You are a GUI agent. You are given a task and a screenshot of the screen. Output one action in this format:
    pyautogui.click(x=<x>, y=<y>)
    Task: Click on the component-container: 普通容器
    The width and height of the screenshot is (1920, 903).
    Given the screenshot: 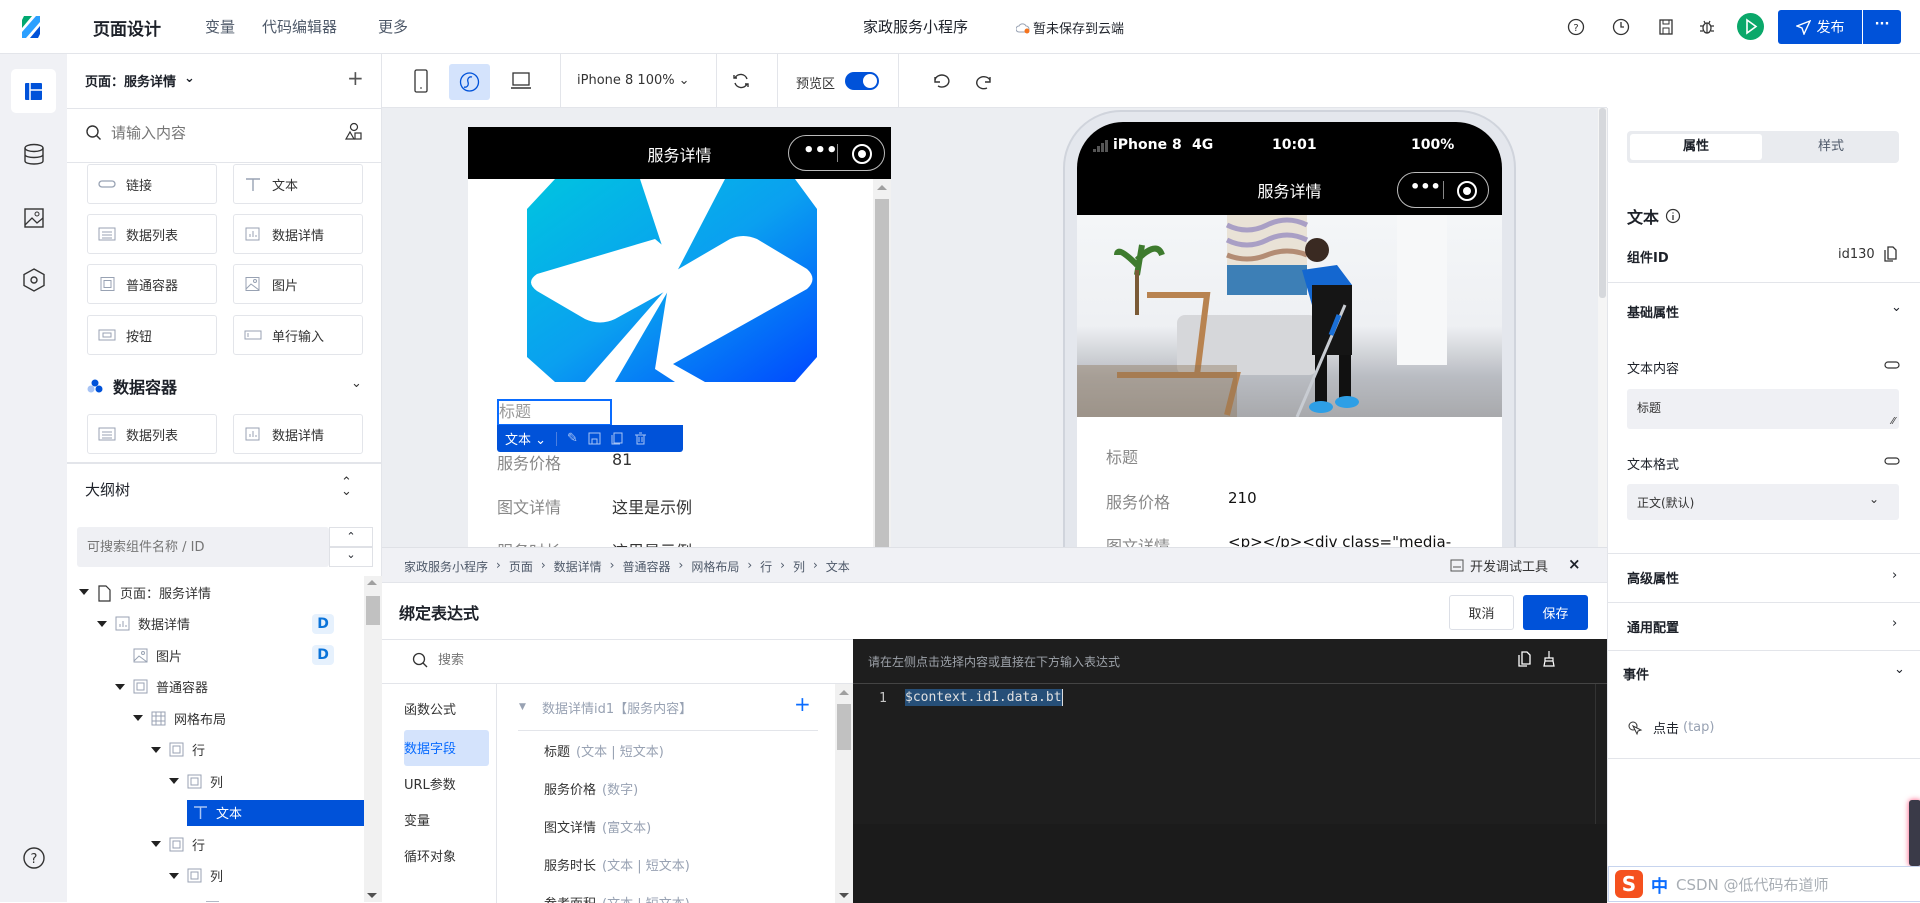 What is the action you would take?
    pyautogui.click(x=152, y=284)
    